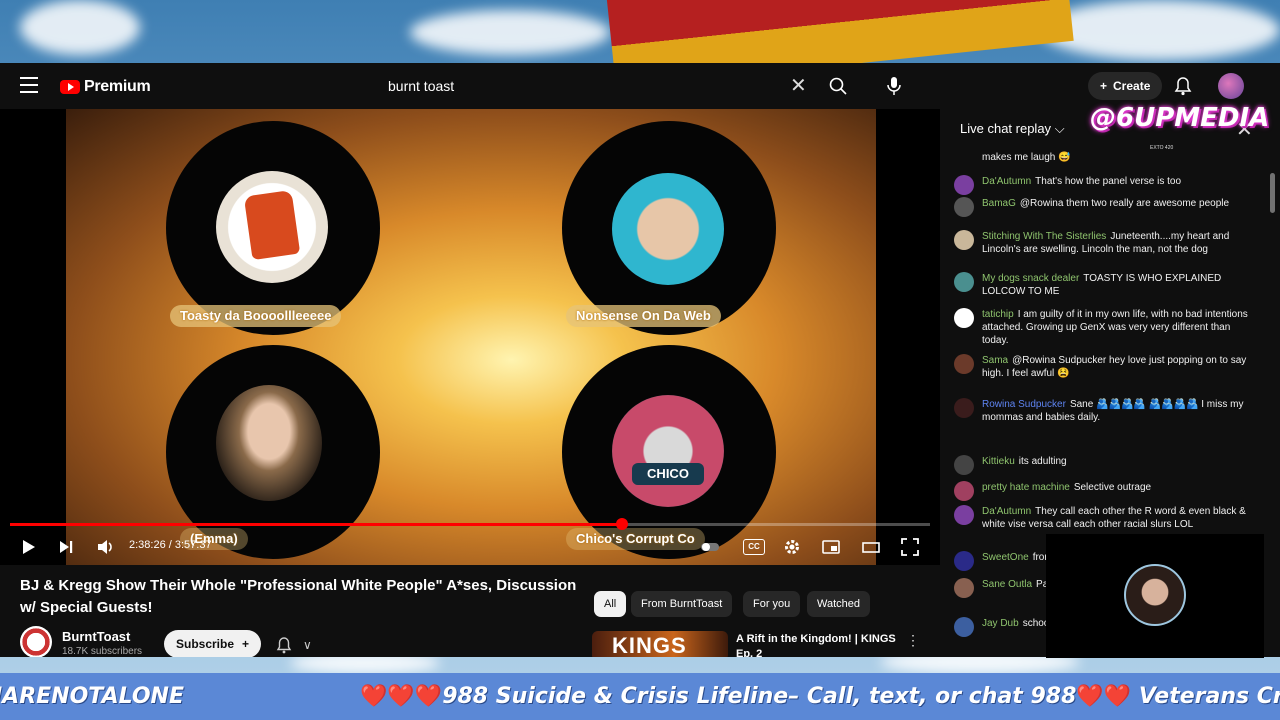  What do you see at coordinates (772, 604) in the screenshot?
I see `chip-for-you: For you` at bounding box center [772, 604].